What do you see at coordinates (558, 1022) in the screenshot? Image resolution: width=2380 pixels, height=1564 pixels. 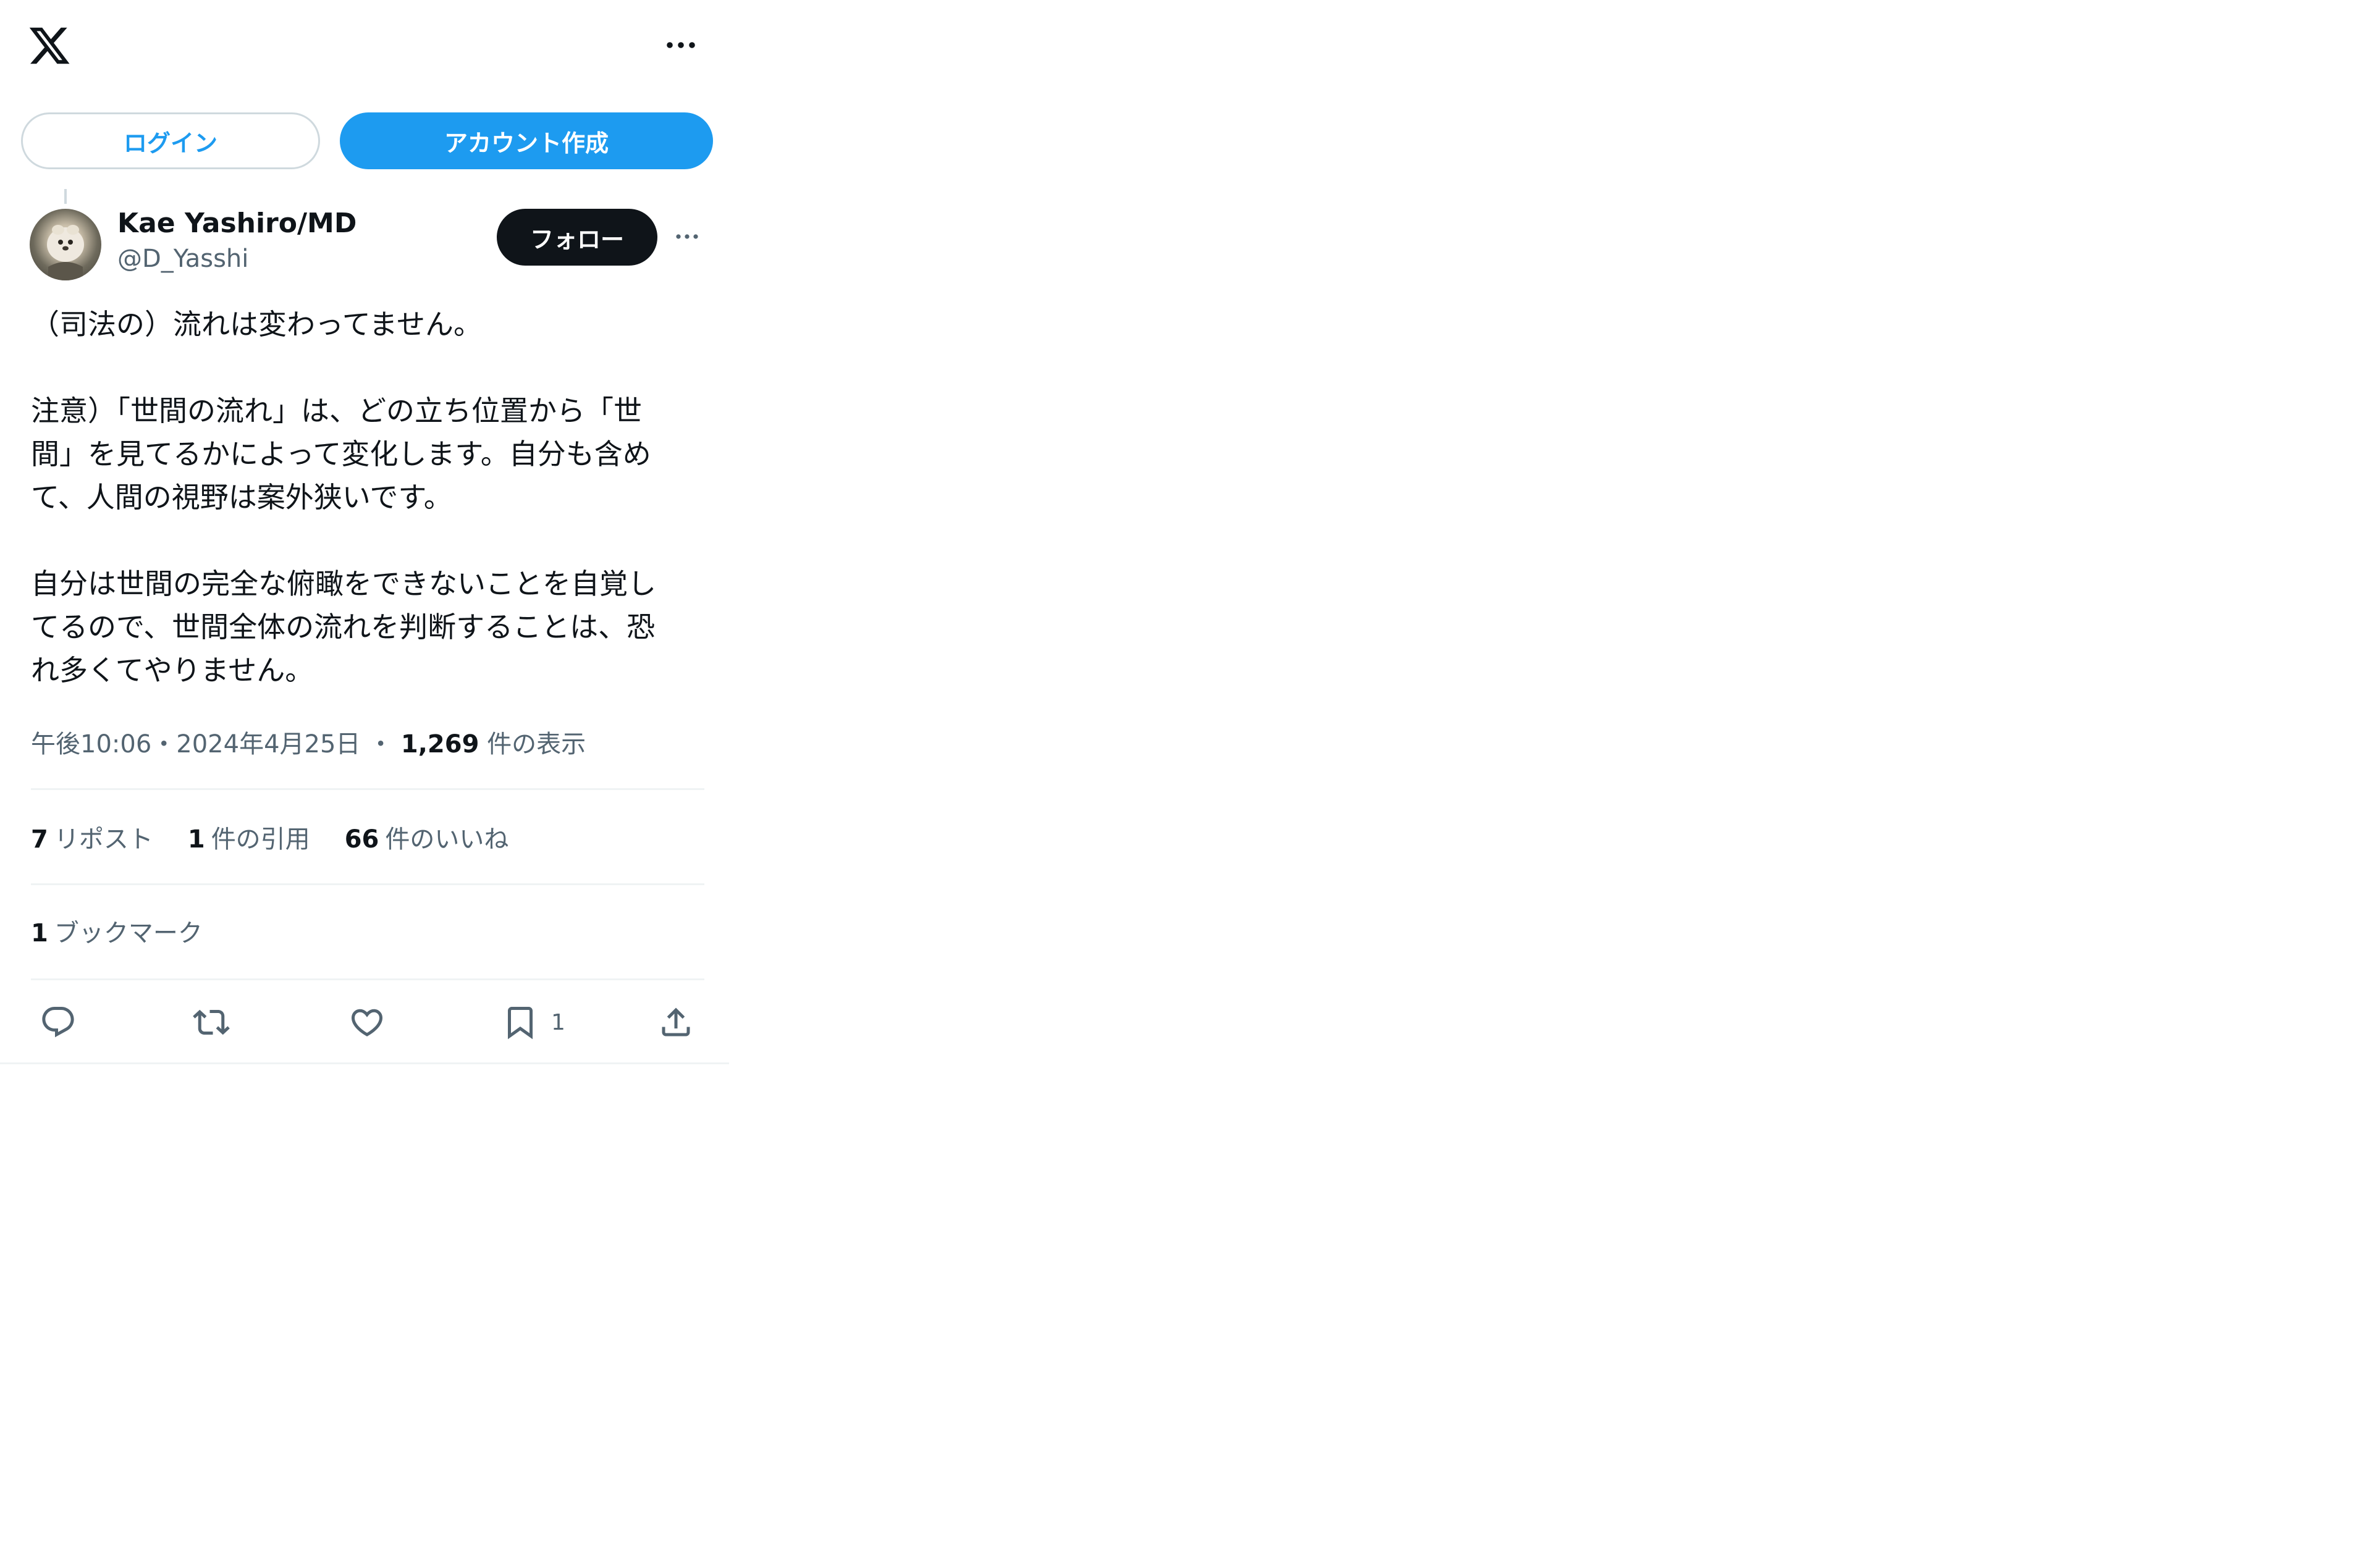 I see `bookmark-count: 1` at bounding box center [558, 1022].